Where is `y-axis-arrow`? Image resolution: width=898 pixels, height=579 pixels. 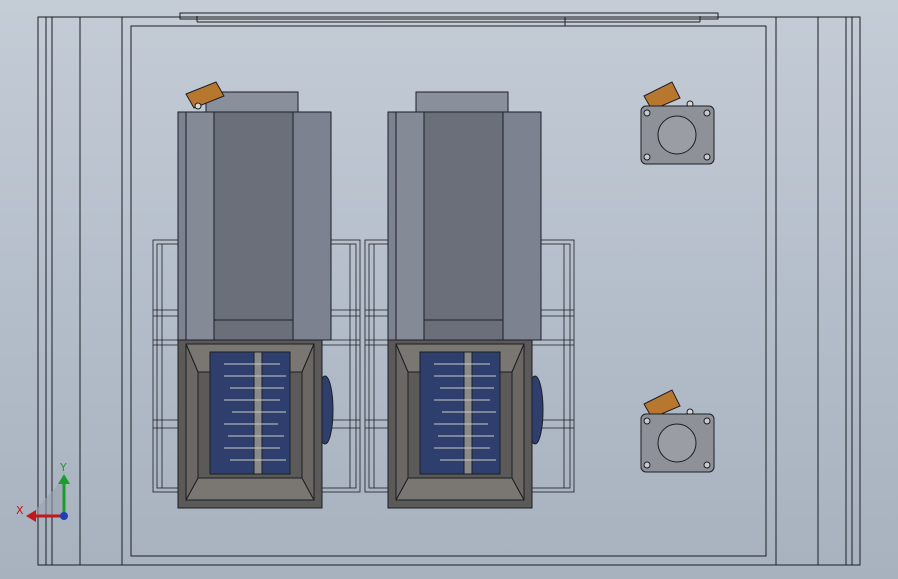
y-axis-arrow is located at coordinates (64, 479).